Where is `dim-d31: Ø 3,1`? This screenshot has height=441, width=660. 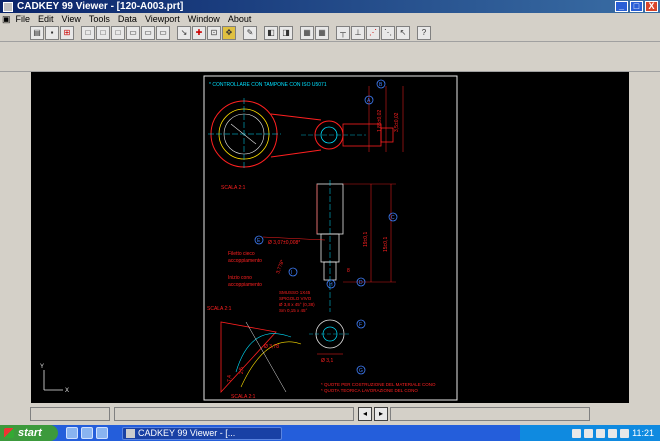
dim-d31: Ø 3,1 is located at coordinates (327, 361).